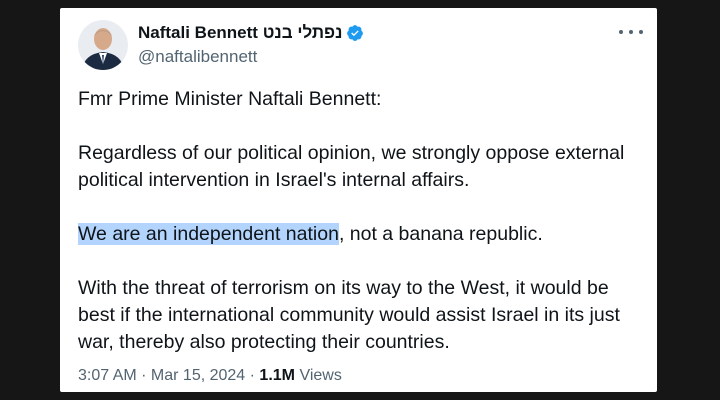  I want to click on more-options-icon, so click(631, 32).